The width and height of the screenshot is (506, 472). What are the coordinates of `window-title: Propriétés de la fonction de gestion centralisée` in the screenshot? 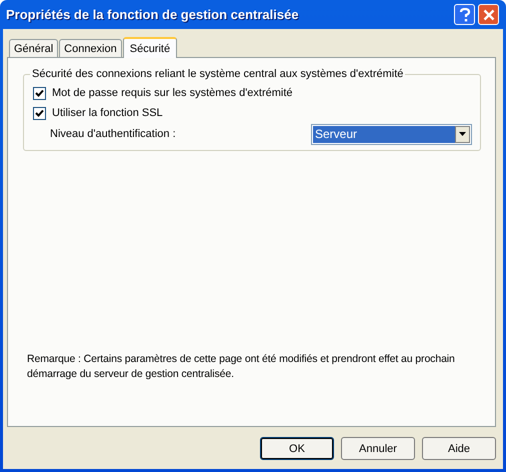 It's located at (153, 14).